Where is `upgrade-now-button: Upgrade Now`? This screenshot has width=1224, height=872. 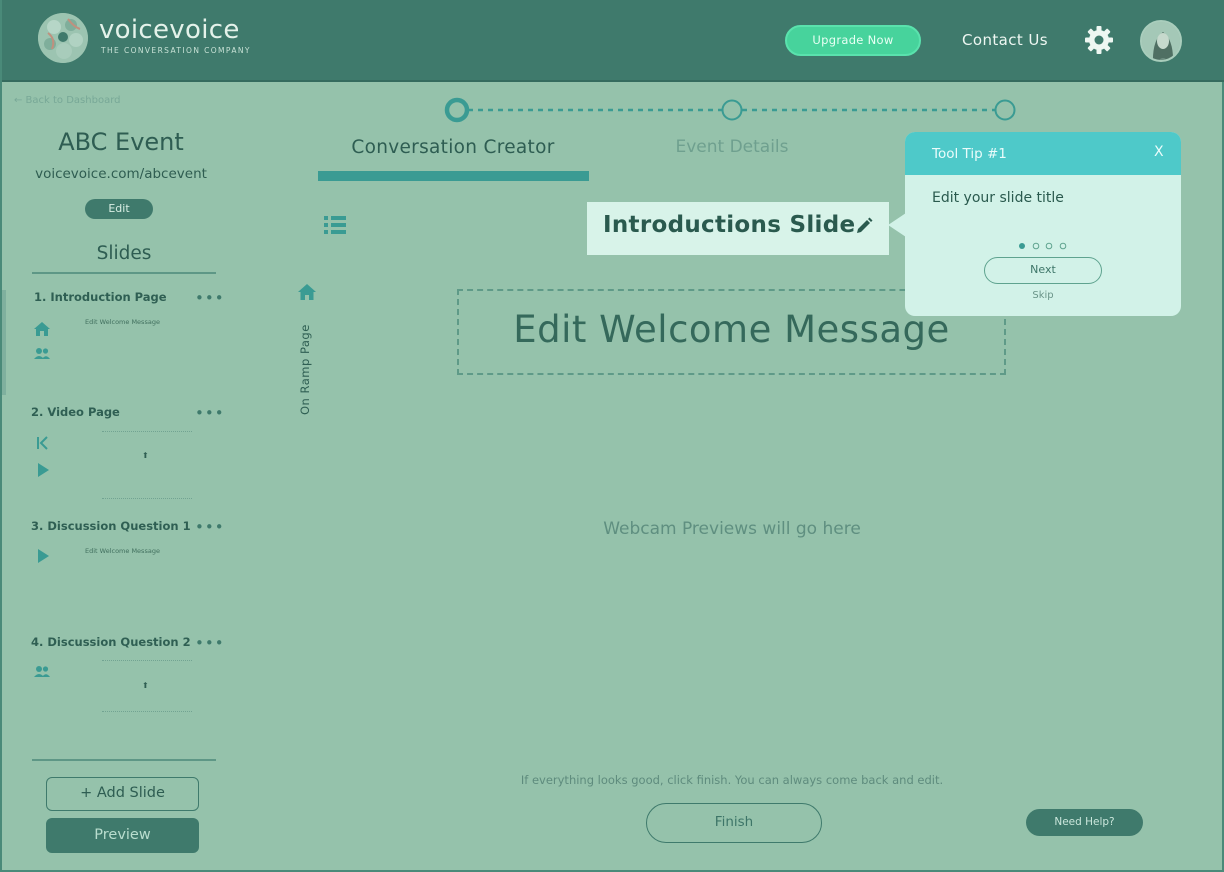 upgrade-now-button: Upgrade Now is located at coordinates (853, 40).